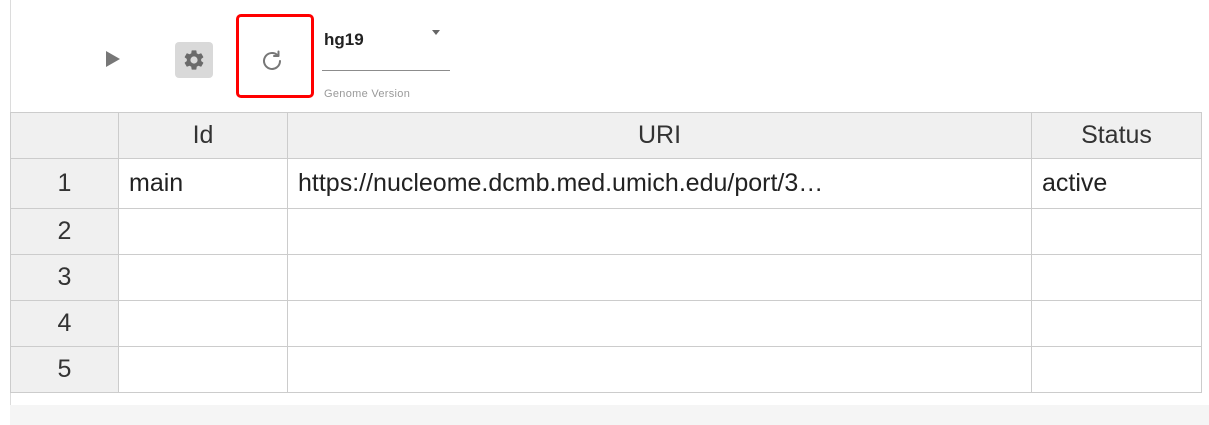 This screenshot has width=1209, height=425. What do you see at coordinates (1116, 183) in the screenshot?
I see `cell-status: active` at bounding box center [1116, 183].